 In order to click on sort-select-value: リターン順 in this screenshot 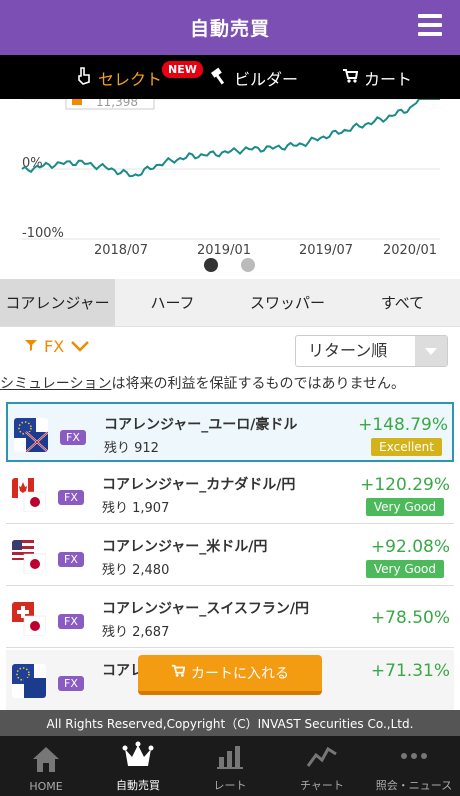, I will do `click(348, 350)`.